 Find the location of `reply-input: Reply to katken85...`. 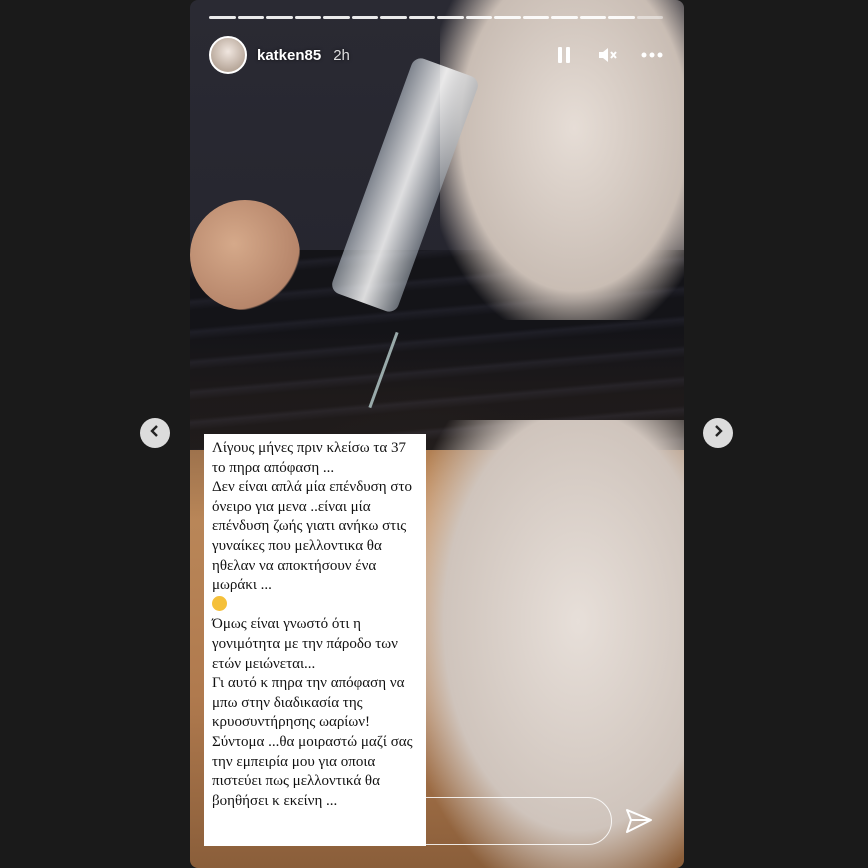

reply-input: Reply to katken85... is located at coordinates (408, 821).